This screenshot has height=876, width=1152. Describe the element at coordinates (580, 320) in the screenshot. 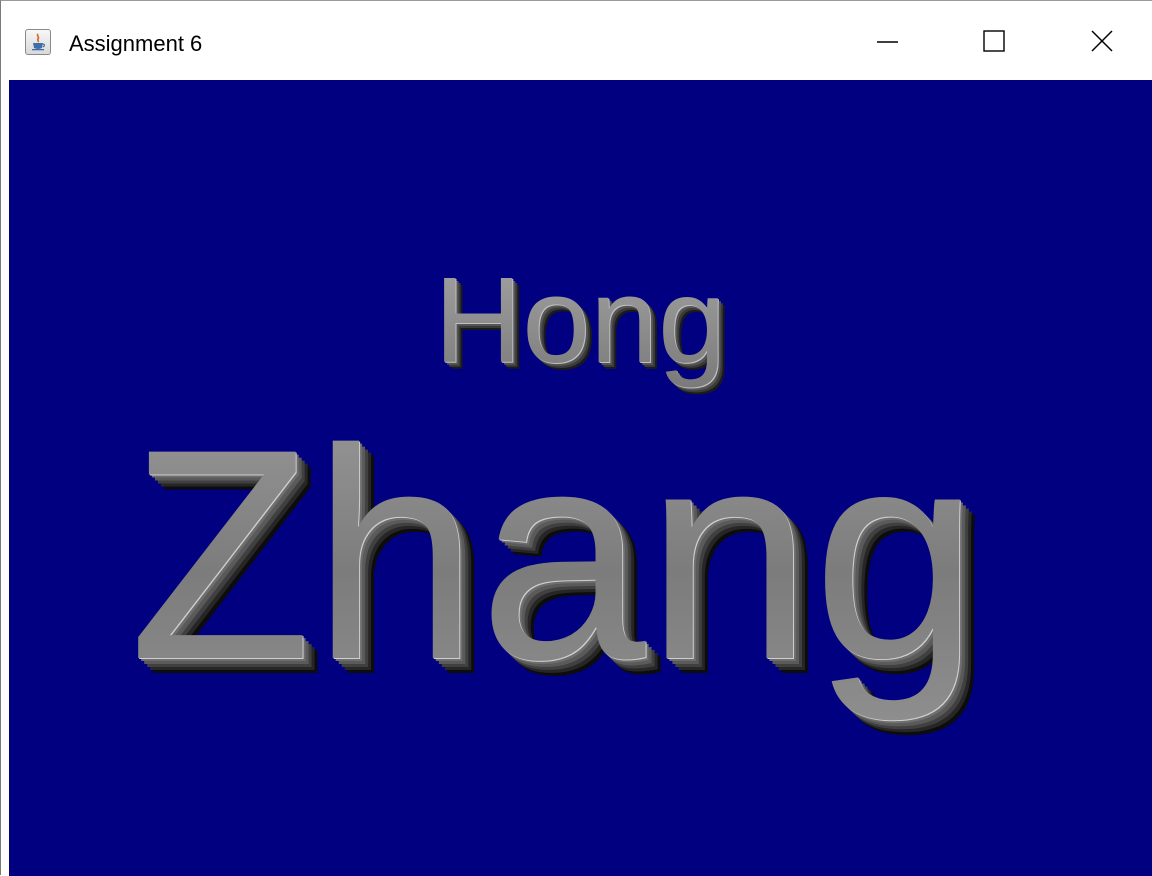

I see `hong-text: Hong` at that location.